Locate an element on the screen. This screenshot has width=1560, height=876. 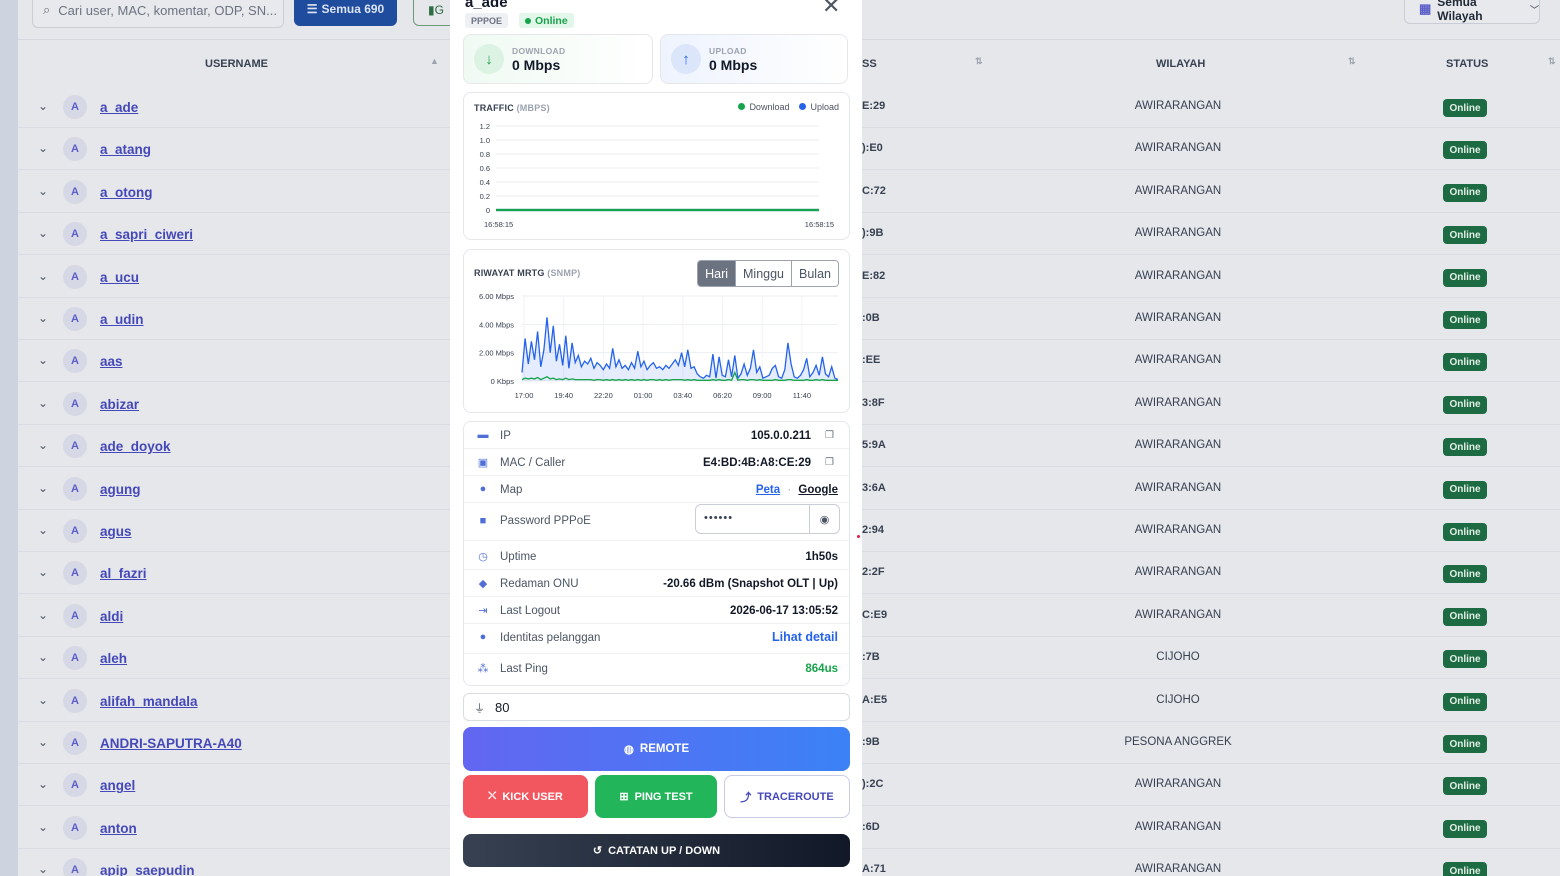
username-link: agus is located at coordinates (116, 531).